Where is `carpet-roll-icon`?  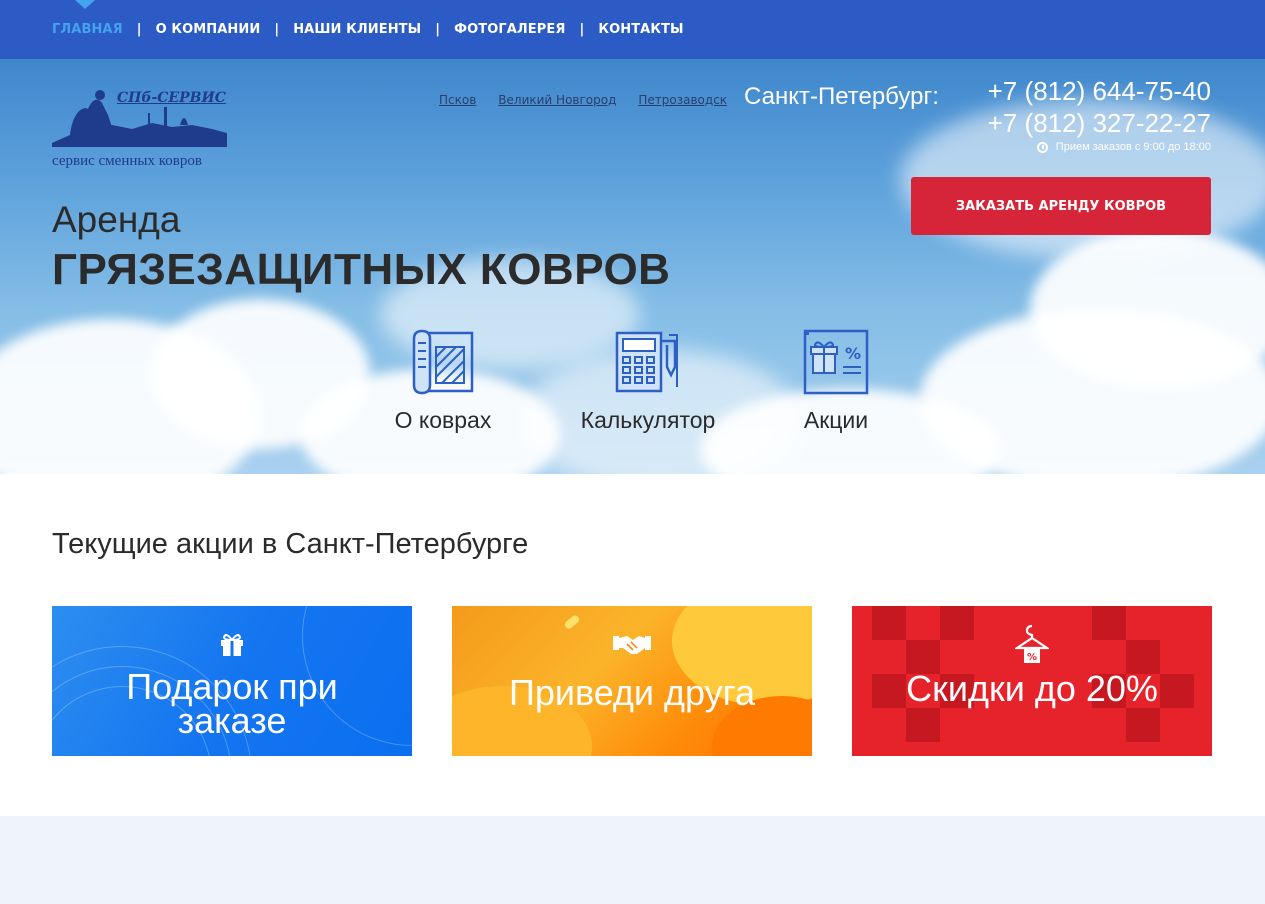 carpet-roll-icon is located at coordinates (443, 362).